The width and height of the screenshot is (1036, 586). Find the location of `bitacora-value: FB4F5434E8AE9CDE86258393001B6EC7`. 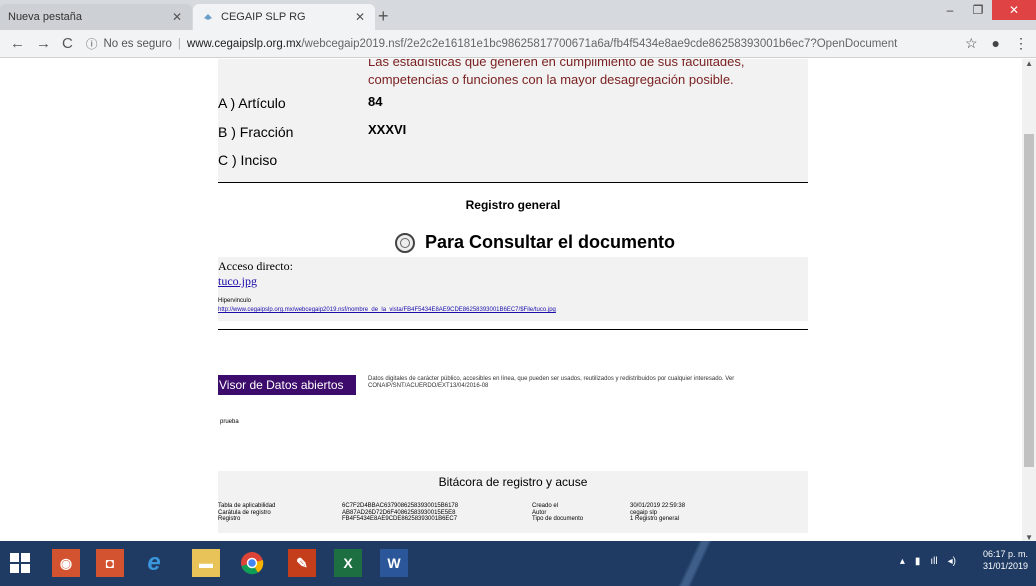

bitacora-value: FB4F5434E8AE9CDE86258393001B6EC7 is located at coordinates (400, 519).